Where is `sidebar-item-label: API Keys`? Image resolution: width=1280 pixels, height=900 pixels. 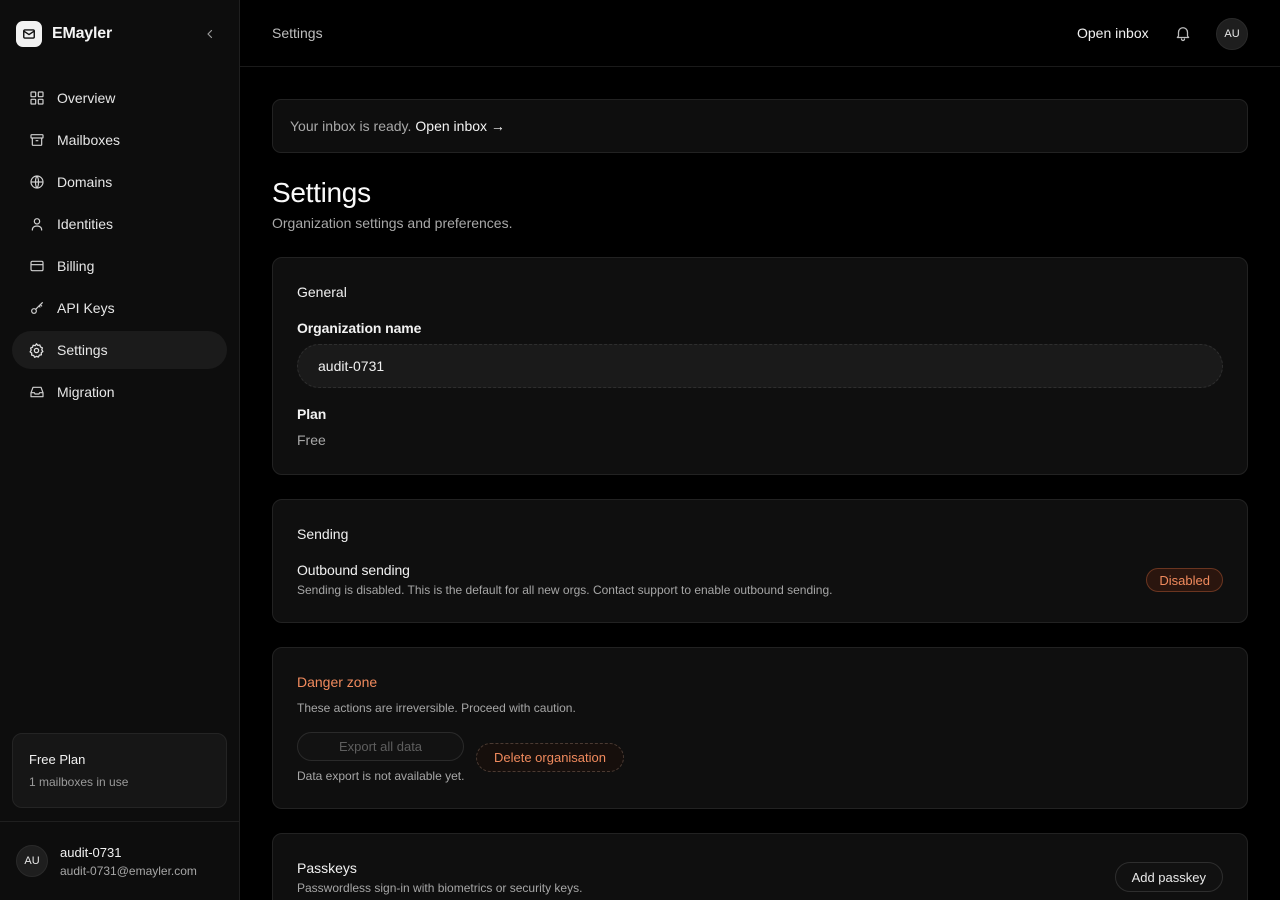
sidebar-item-label: API Keys is located at coordinates (86, 308).